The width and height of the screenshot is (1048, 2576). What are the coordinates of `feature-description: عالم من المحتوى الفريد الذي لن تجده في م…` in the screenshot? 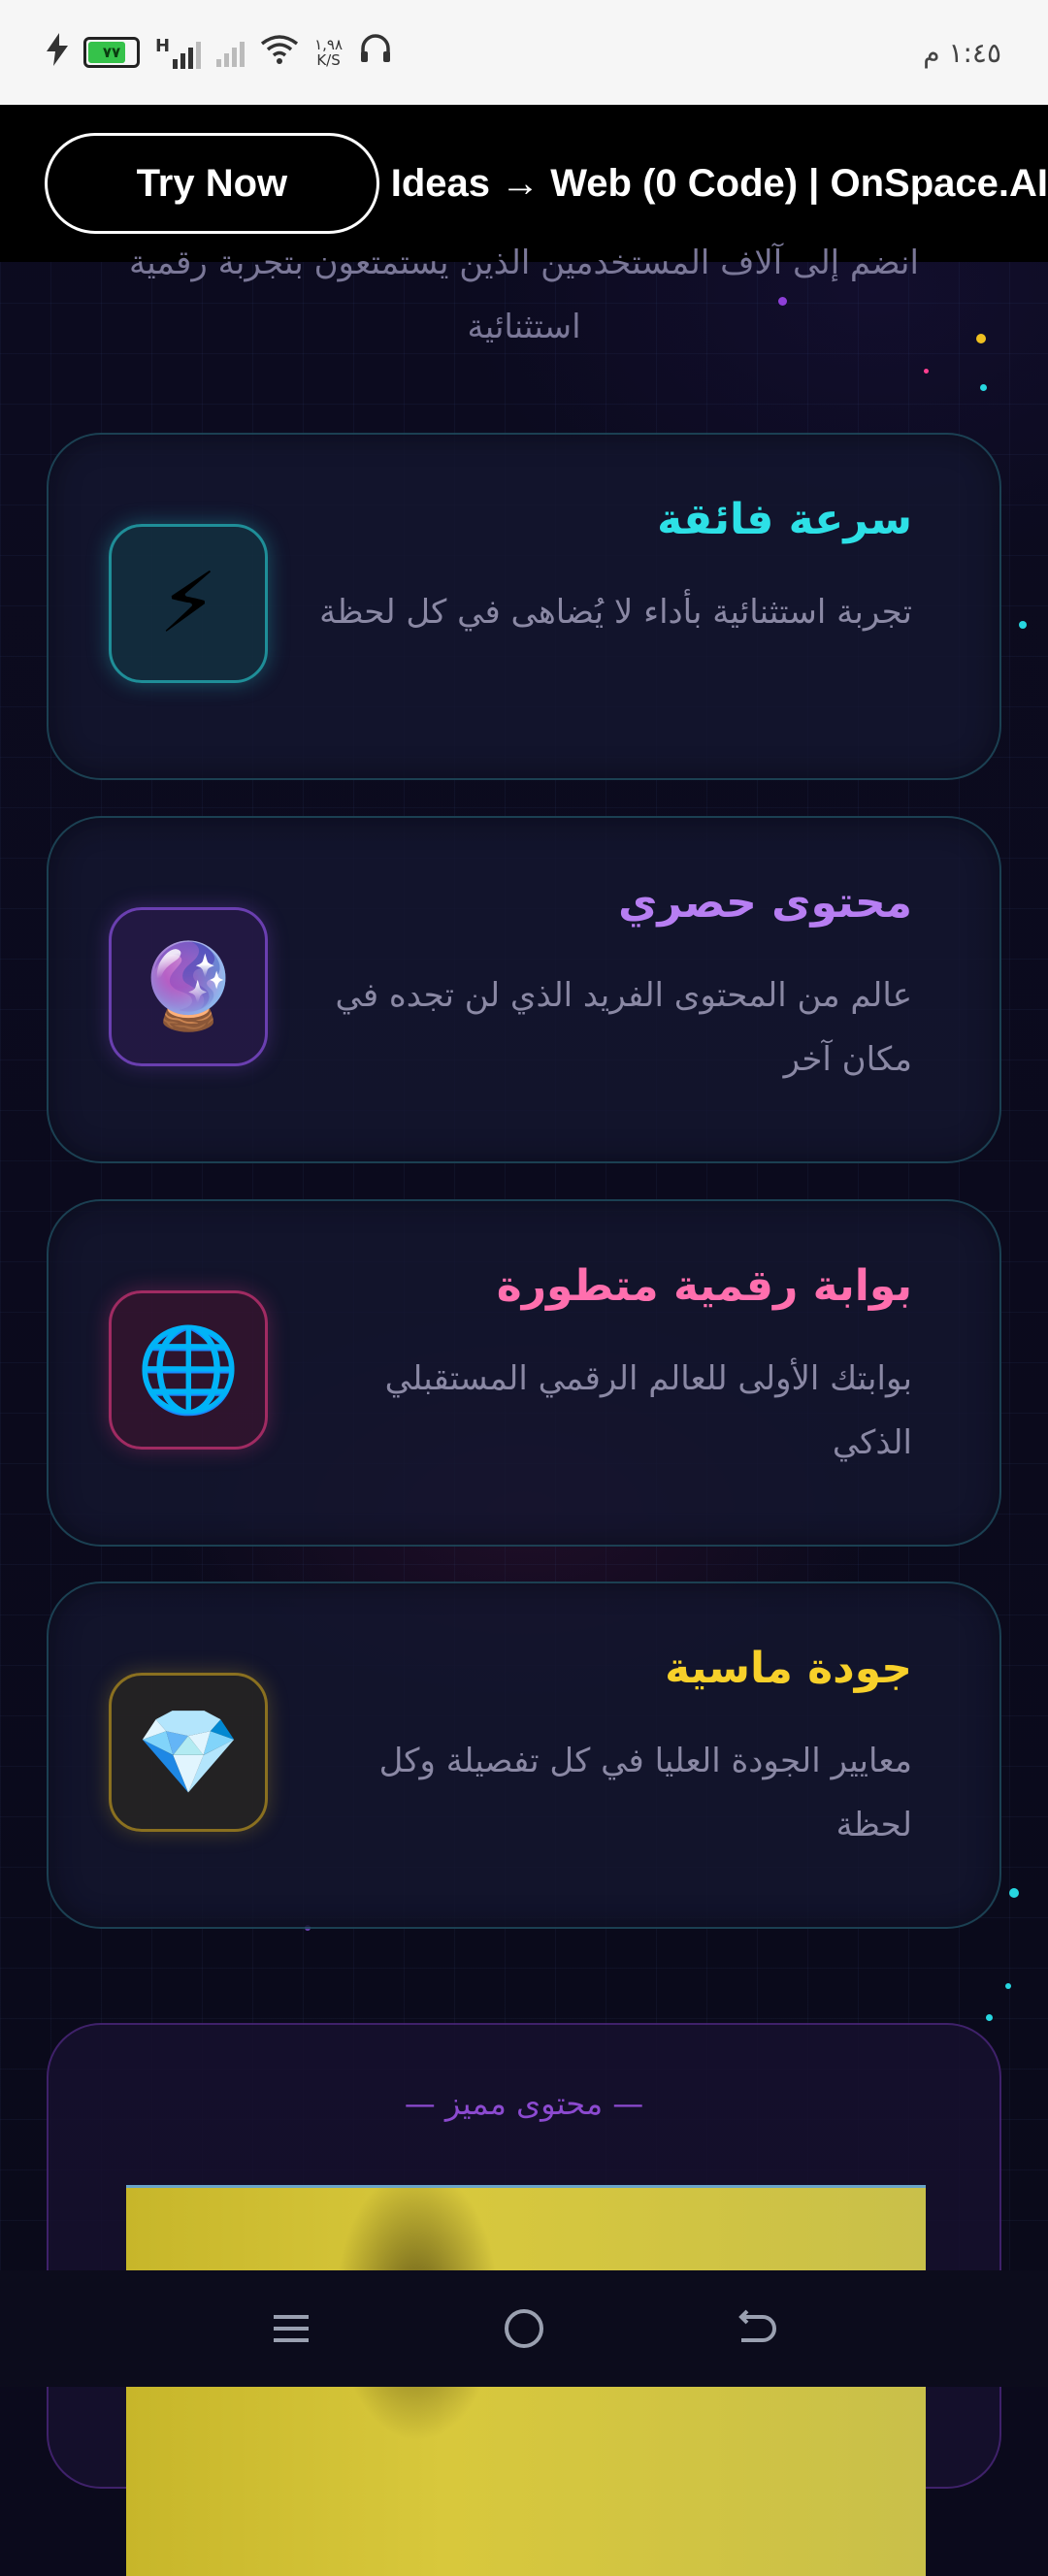 It's located at (623, 1027).